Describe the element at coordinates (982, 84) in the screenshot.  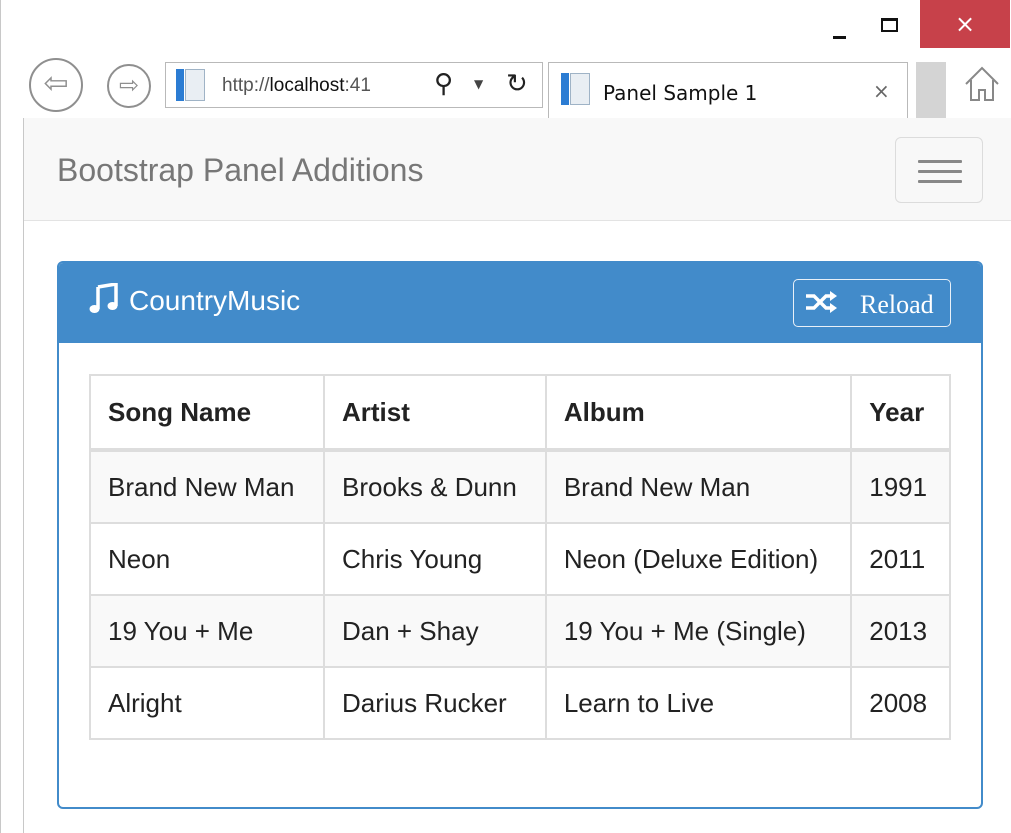
I see `home-icon` at that location.